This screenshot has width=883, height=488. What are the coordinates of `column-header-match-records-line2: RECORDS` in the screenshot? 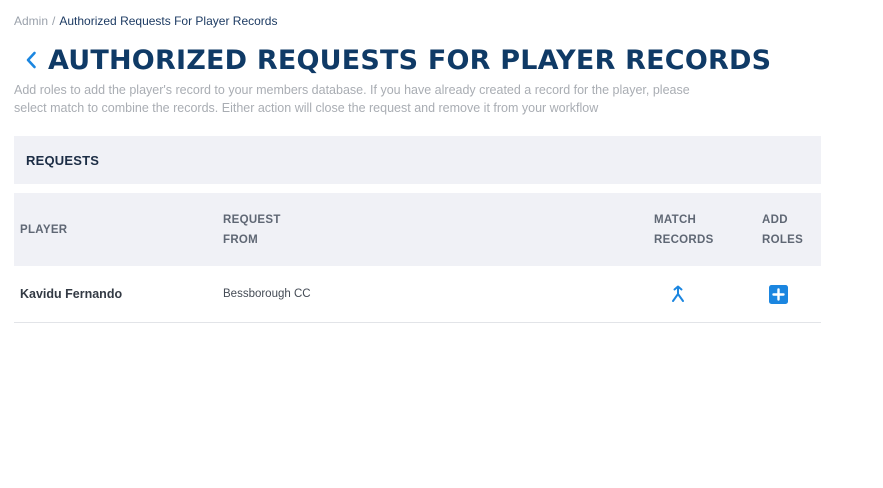 It's located at (684, 239).